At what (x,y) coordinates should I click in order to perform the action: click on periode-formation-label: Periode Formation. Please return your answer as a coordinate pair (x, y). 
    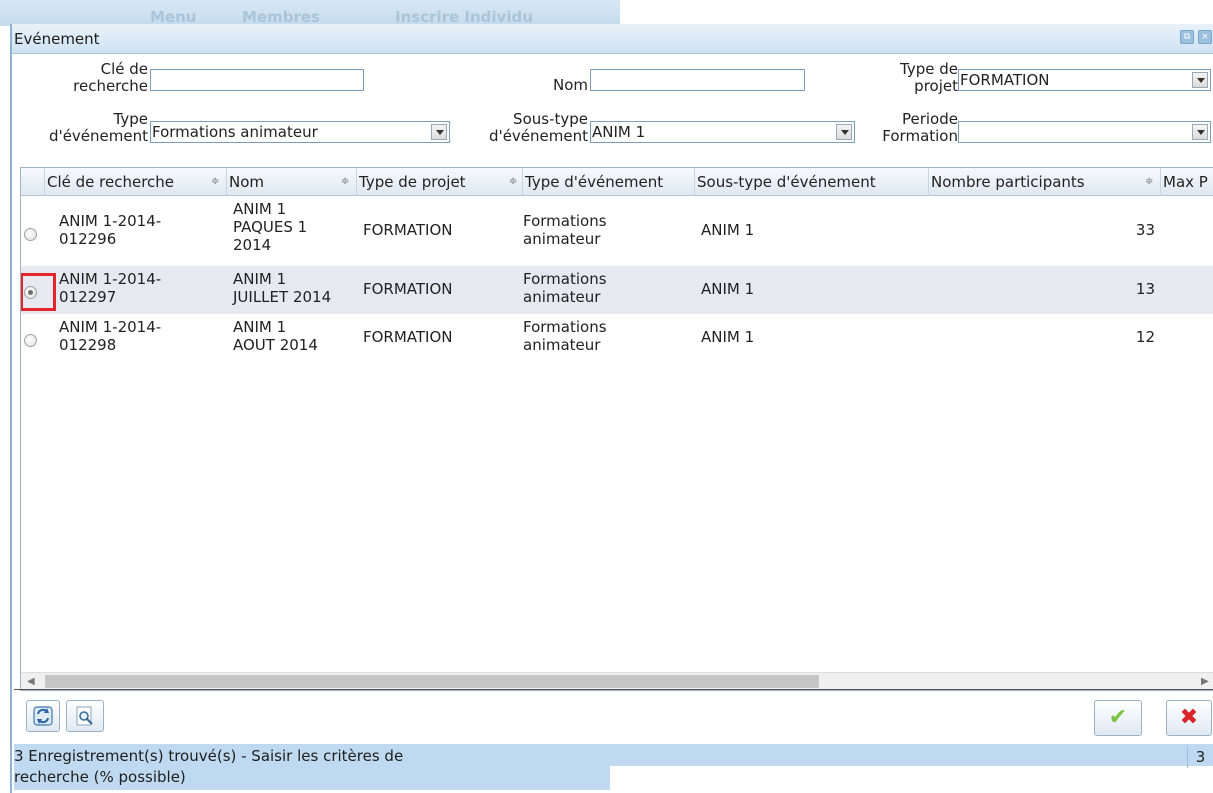
    Looking at the image, I should click on (920, 127).